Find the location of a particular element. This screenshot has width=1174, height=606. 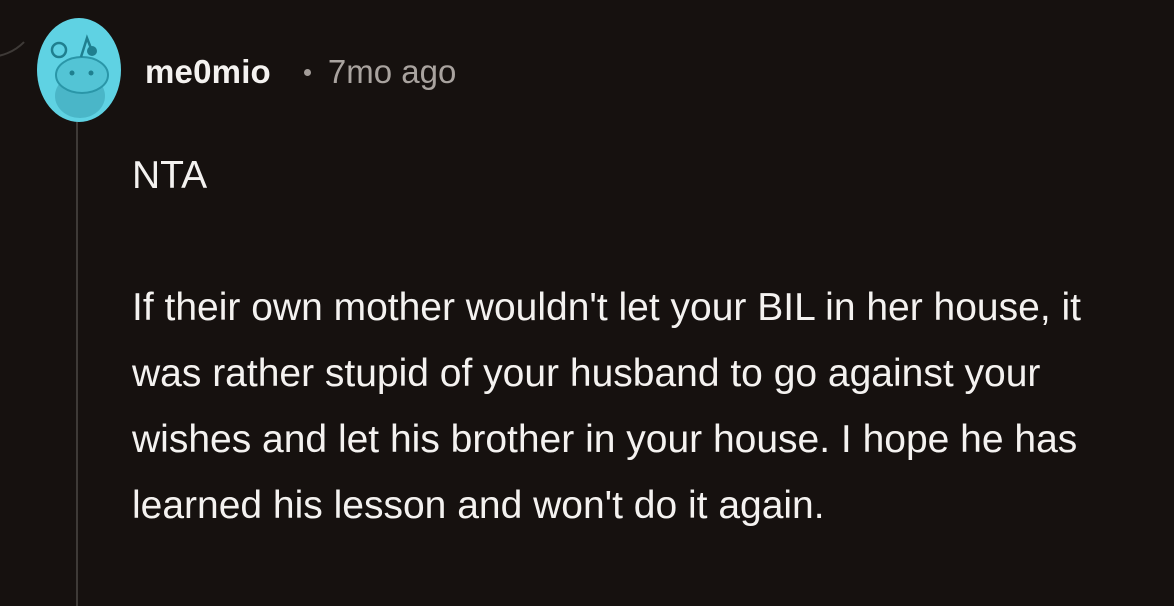

avatar is located at coordinates (79, 70).